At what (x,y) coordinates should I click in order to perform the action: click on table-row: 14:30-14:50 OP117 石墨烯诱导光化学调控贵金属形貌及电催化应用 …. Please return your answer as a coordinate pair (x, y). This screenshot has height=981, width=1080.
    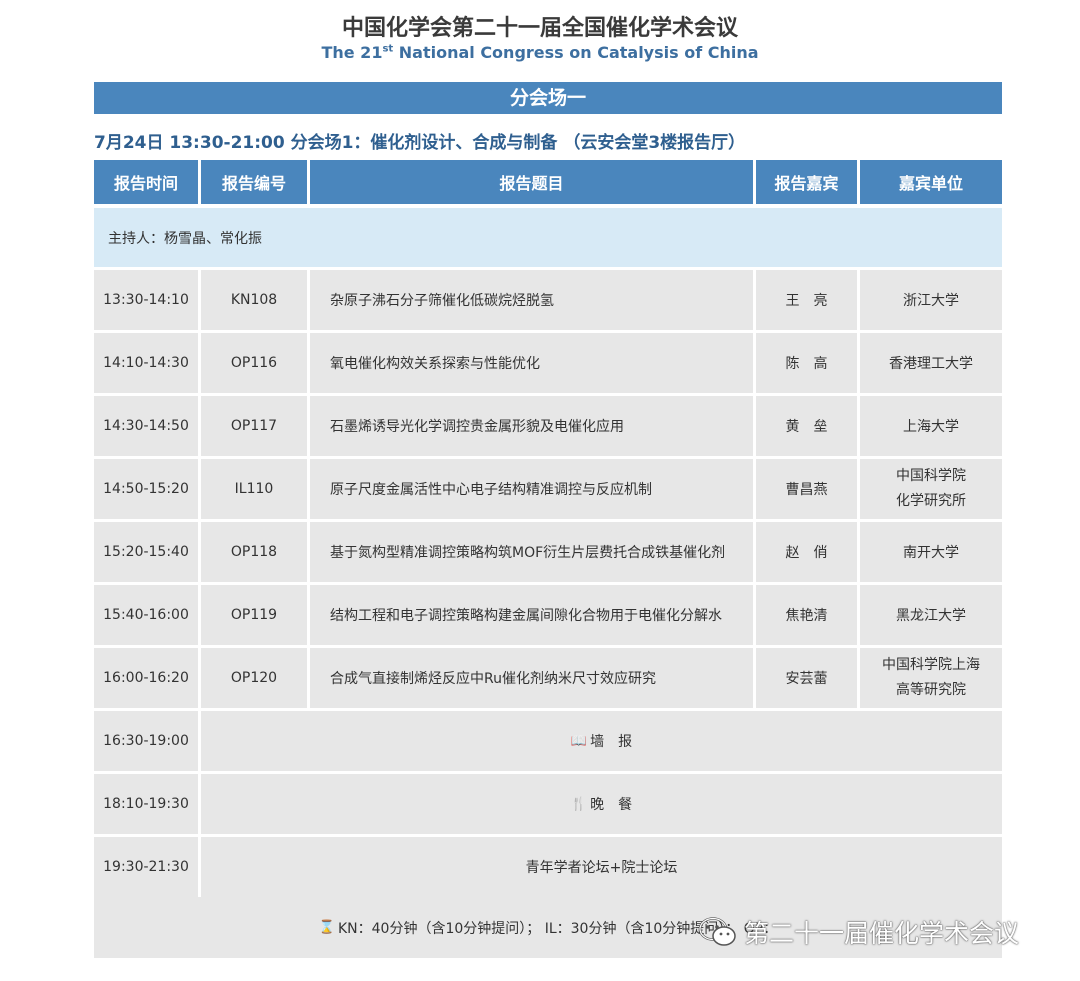
    Looking at the image, I should click on (548, 426).